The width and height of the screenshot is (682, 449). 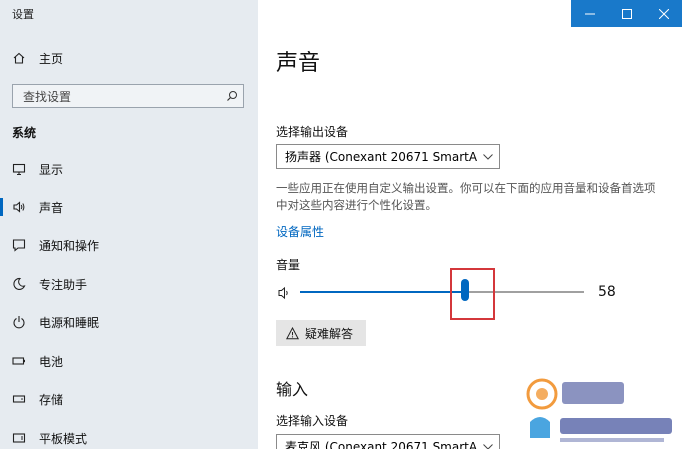 I want to click on sidebar-item-label: 存储, so click(x=51, y=399).